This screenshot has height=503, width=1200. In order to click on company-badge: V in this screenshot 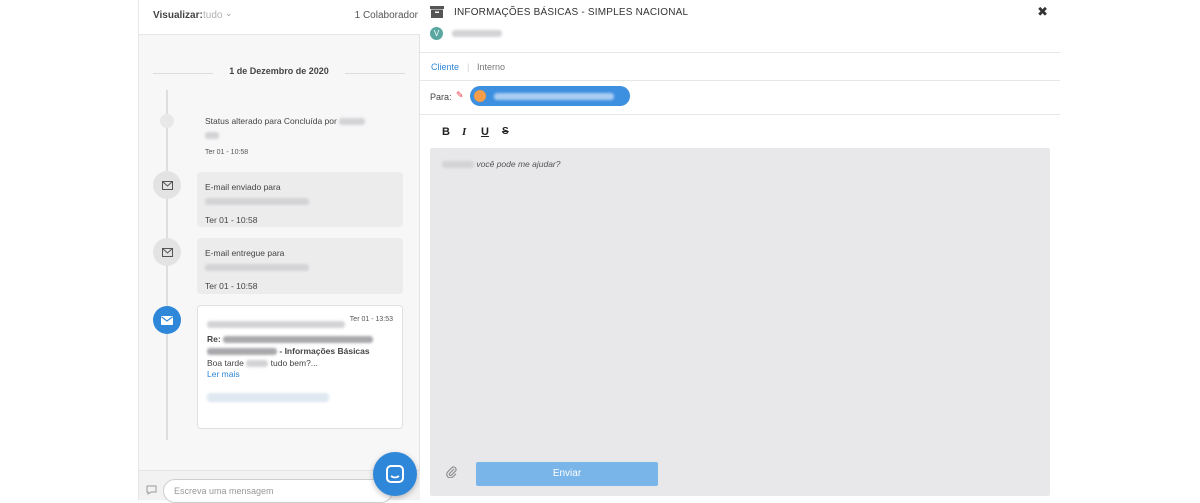, I will do `click(436, 33)`.